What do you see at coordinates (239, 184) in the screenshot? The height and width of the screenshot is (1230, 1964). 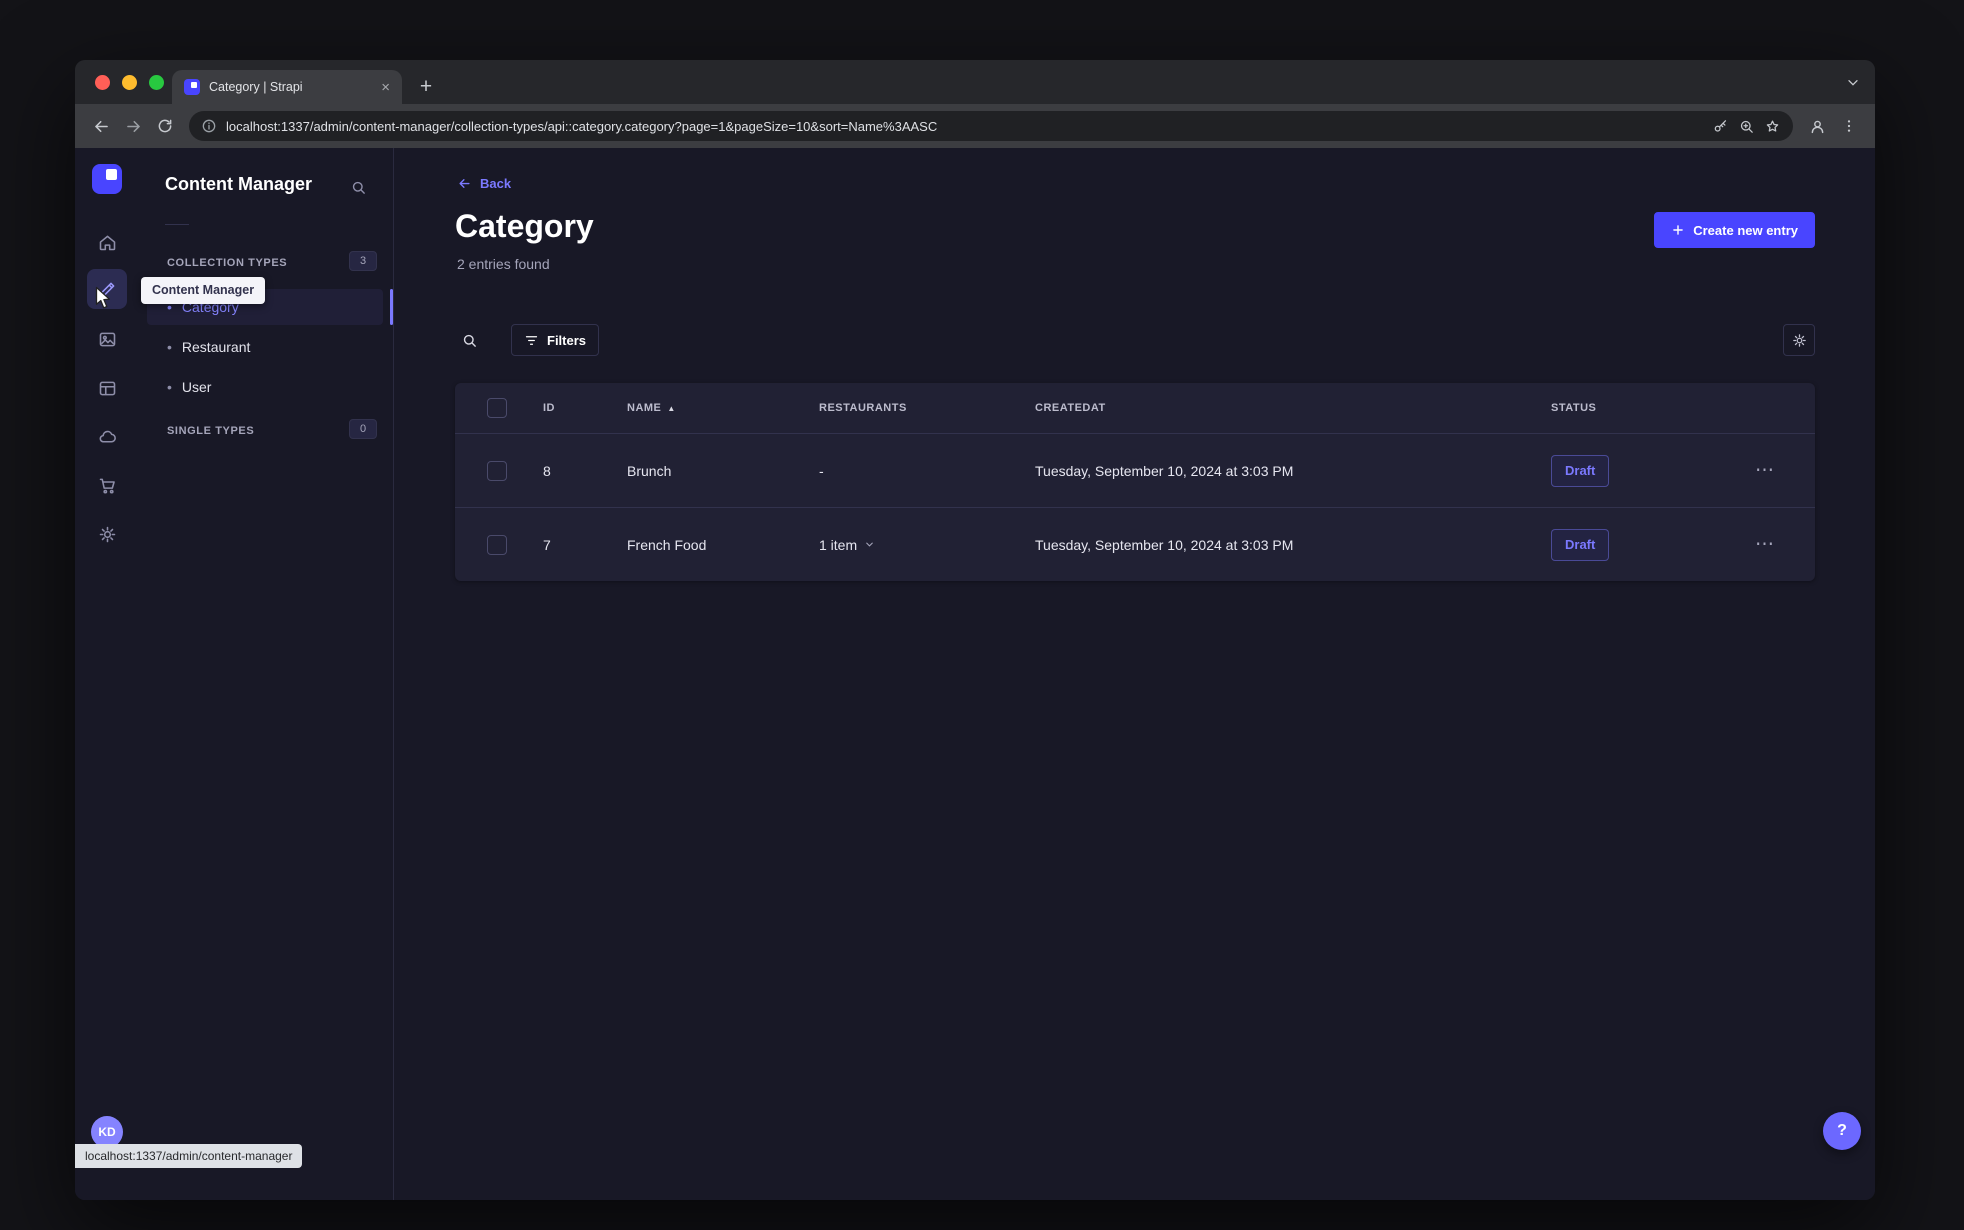 I see `sidebar-title: Content Manager` at bounding box center [239, 184].